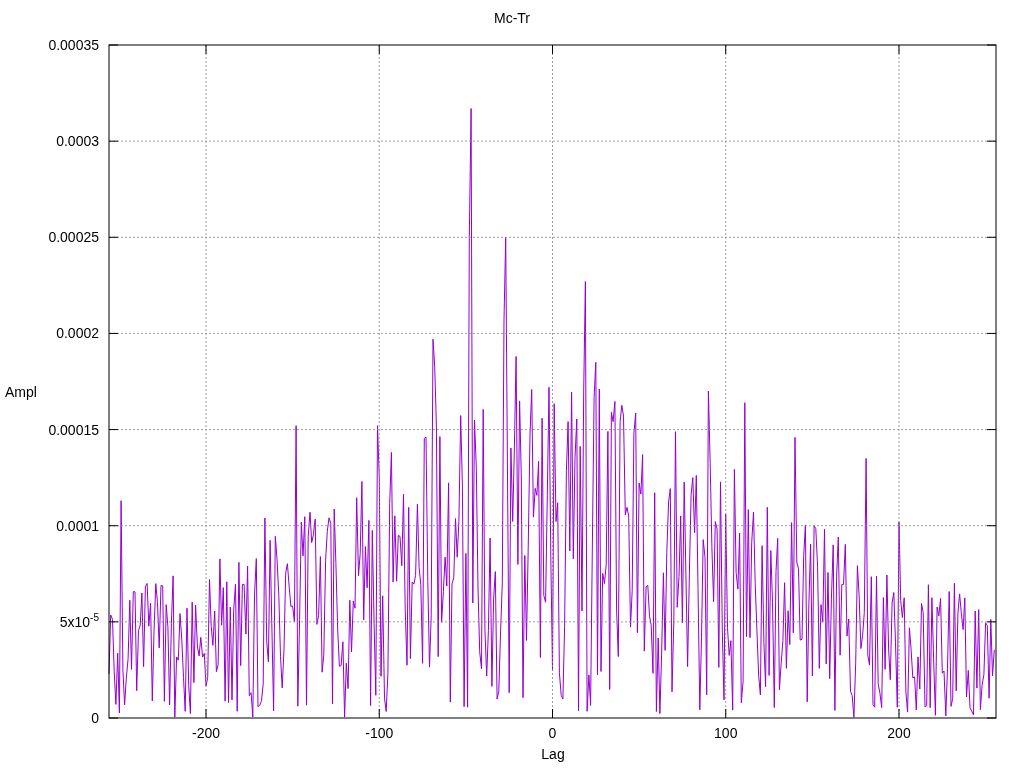  What do you see at coordinates (552, 733) in the screenshot?
I see `x-tick-label: 0` at bounding box center [552, 733].